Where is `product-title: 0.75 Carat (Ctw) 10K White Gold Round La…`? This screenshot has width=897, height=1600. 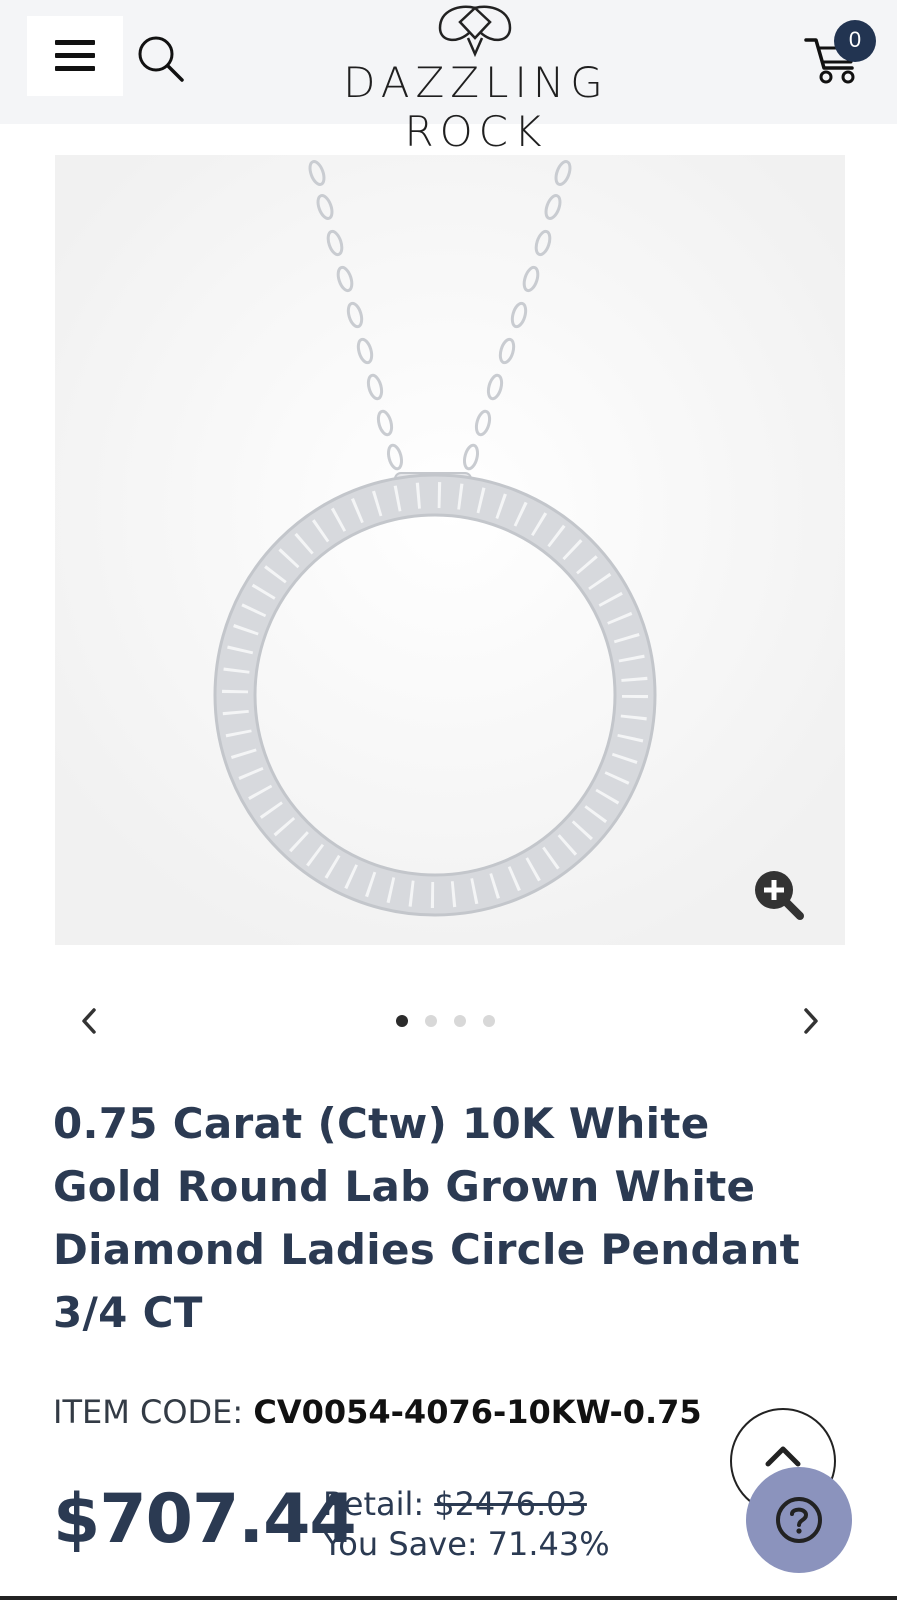 product-title: 0.75 Carat (Ctw) 10K White Gold Round La… is located at coordinates (427, 1218).